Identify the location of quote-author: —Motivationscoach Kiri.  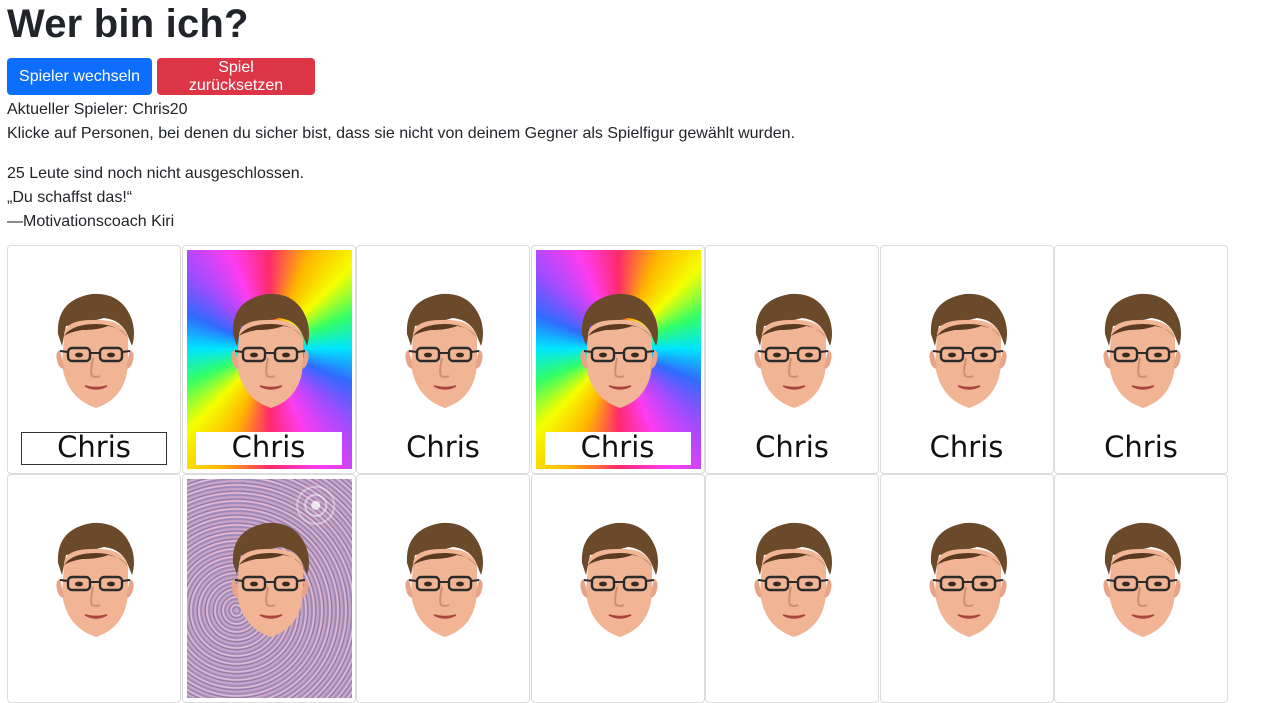
(91, 221).